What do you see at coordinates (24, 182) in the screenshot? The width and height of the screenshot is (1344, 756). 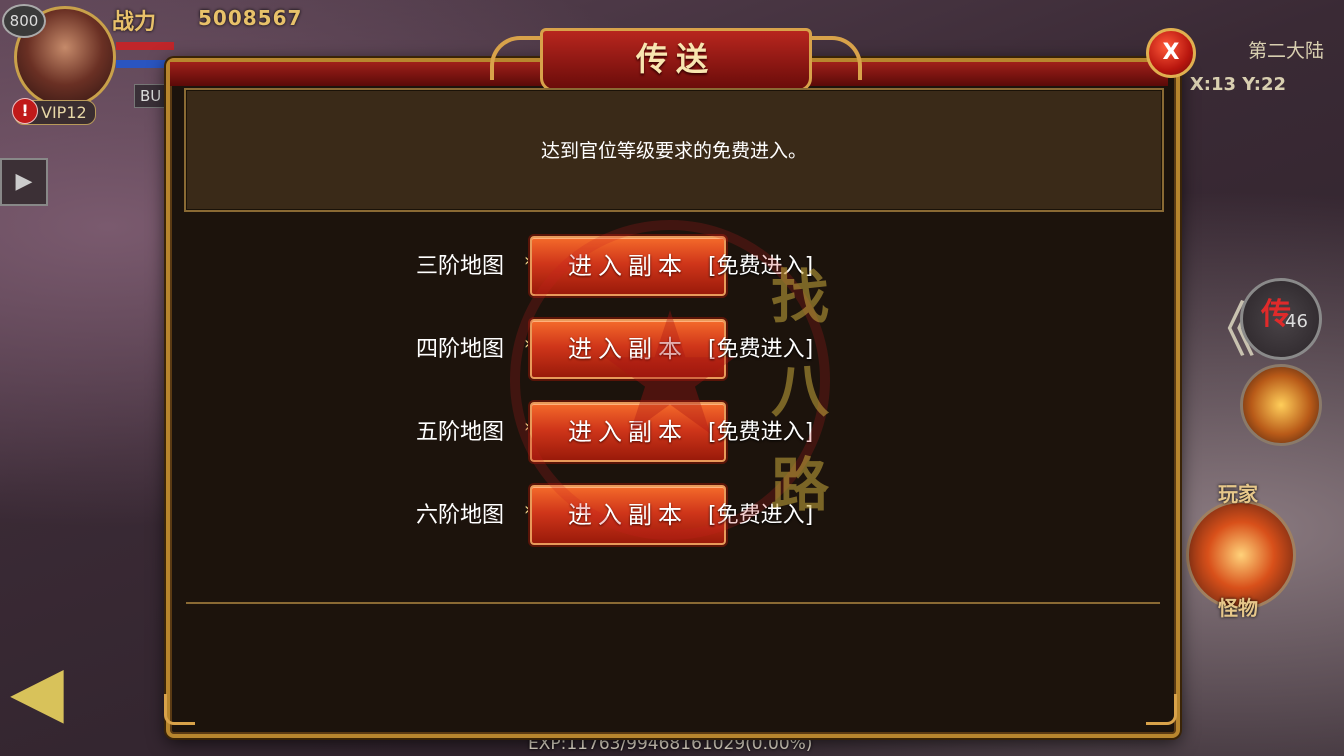 I see `play-icon: ▶` at bounding box center [24, 182].